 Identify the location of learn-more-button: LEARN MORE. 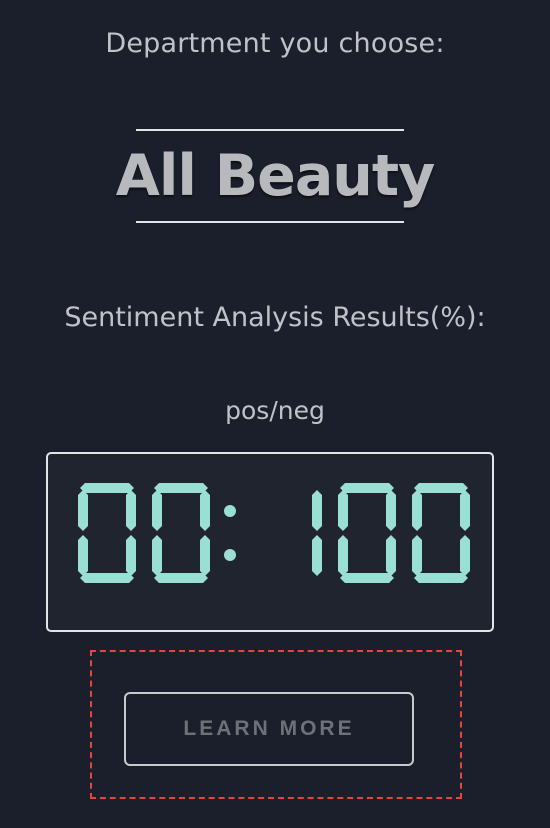
(269, 729).